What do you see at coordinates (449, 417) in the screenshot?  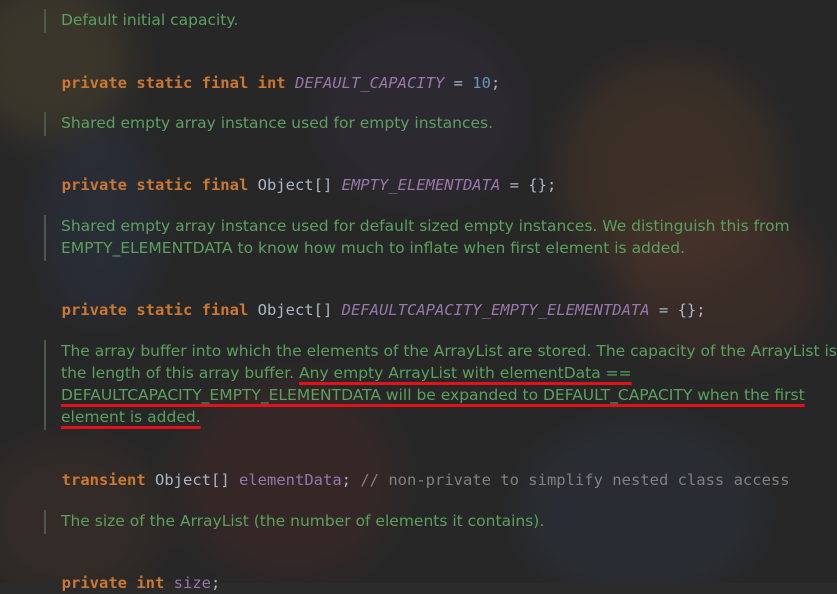 I see `javadoc-line: element is added.` at bounding box center [449, 417].